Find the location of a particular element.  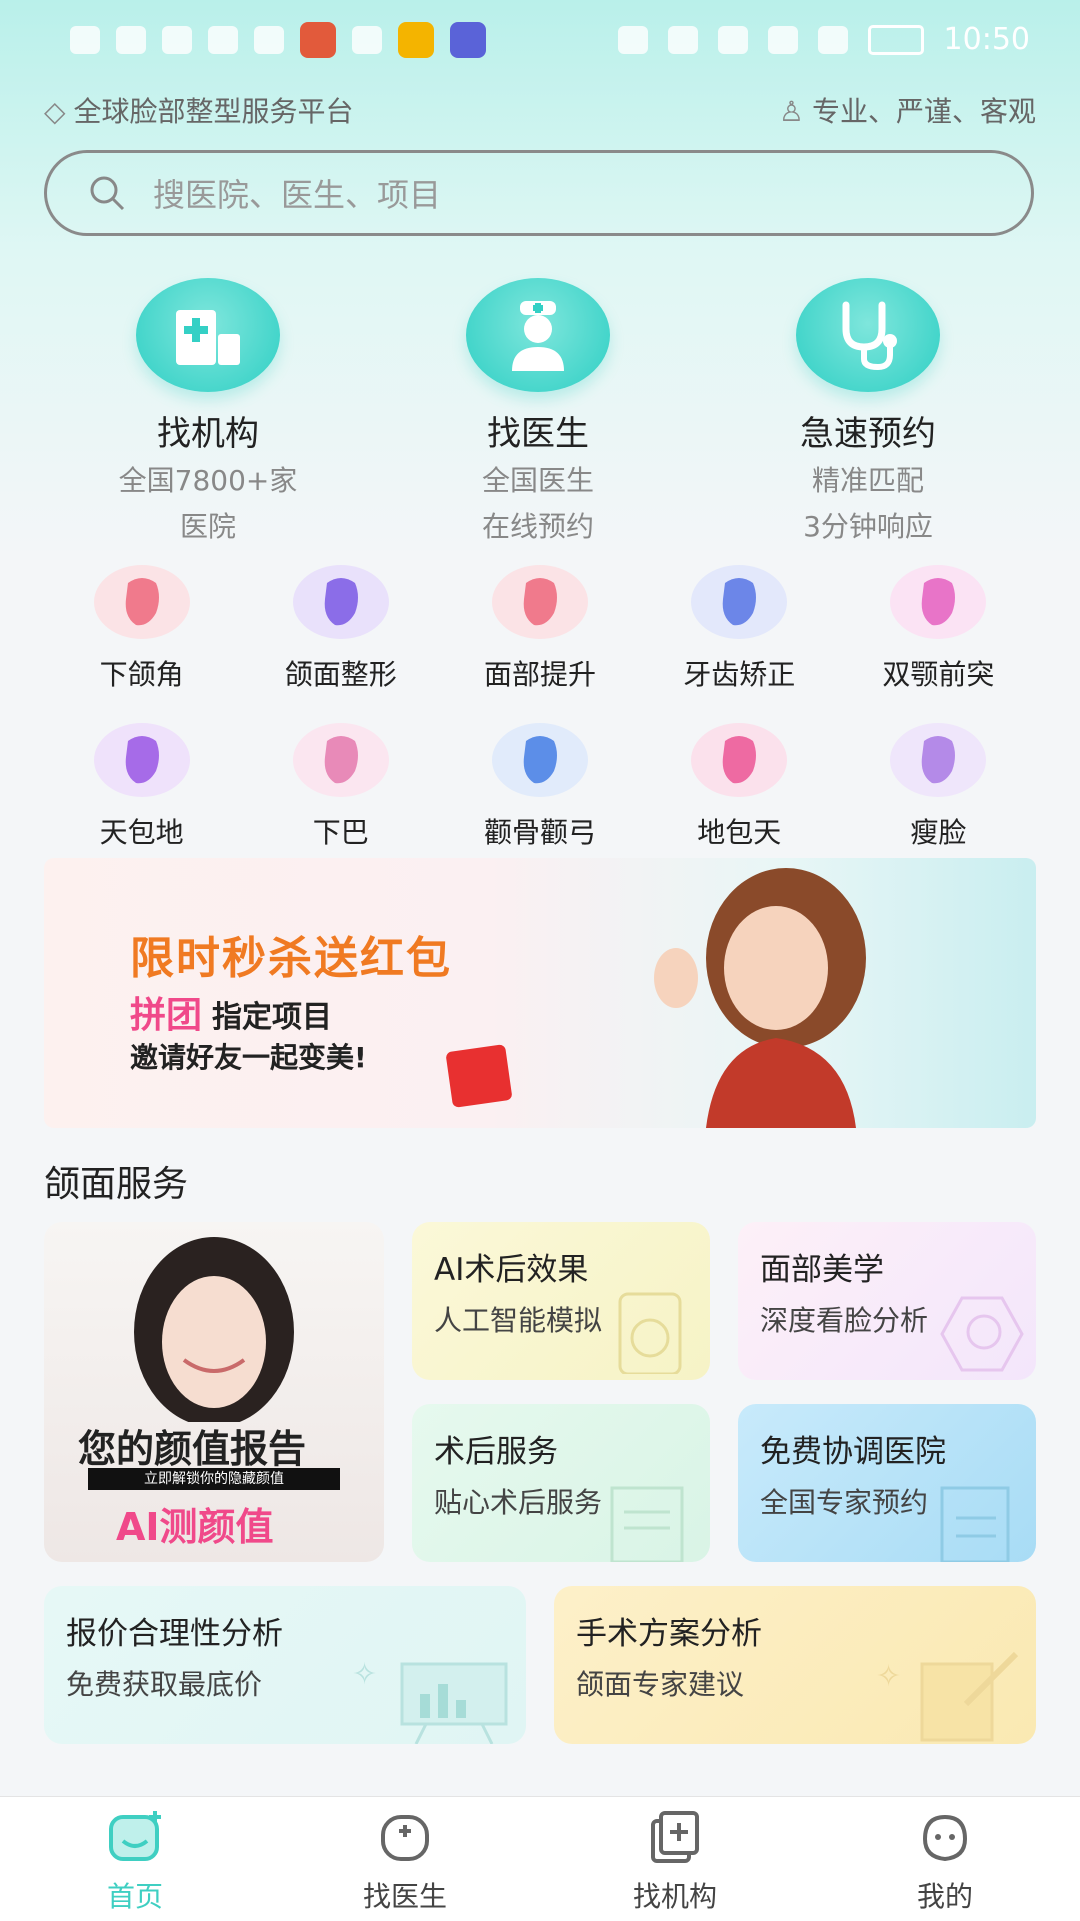

bottom-nav: 首页 找医生 找机构 我的 is located at coordinates (540, 1858).